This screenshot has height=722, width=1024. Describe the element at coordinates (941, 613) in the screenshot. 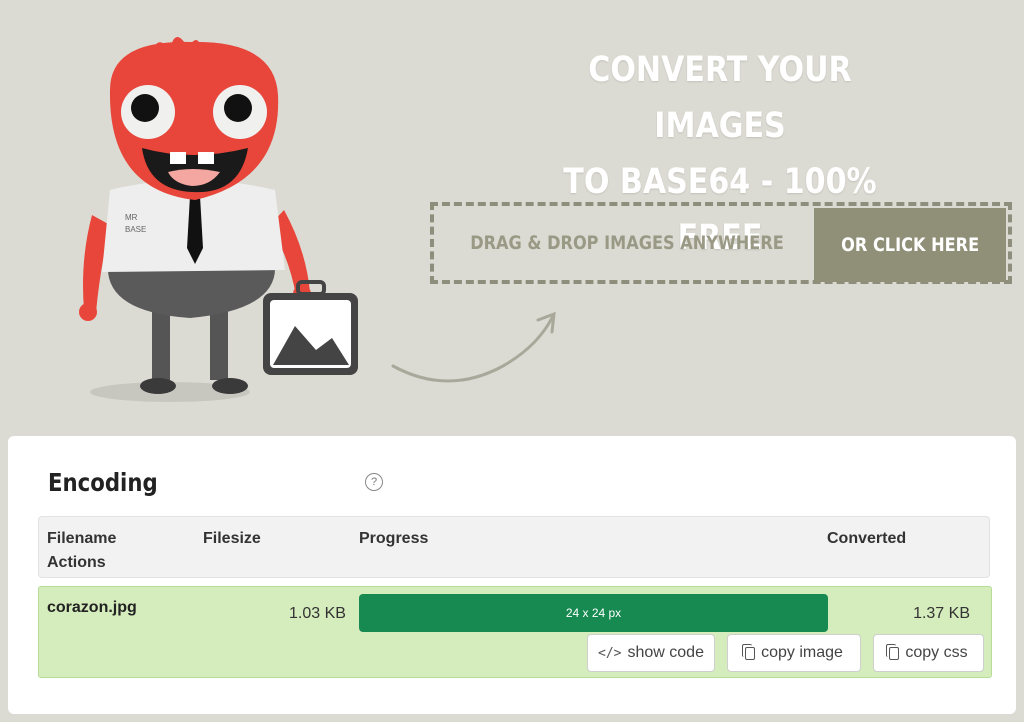

I see `row-converted: 1.37 KB` at that location.